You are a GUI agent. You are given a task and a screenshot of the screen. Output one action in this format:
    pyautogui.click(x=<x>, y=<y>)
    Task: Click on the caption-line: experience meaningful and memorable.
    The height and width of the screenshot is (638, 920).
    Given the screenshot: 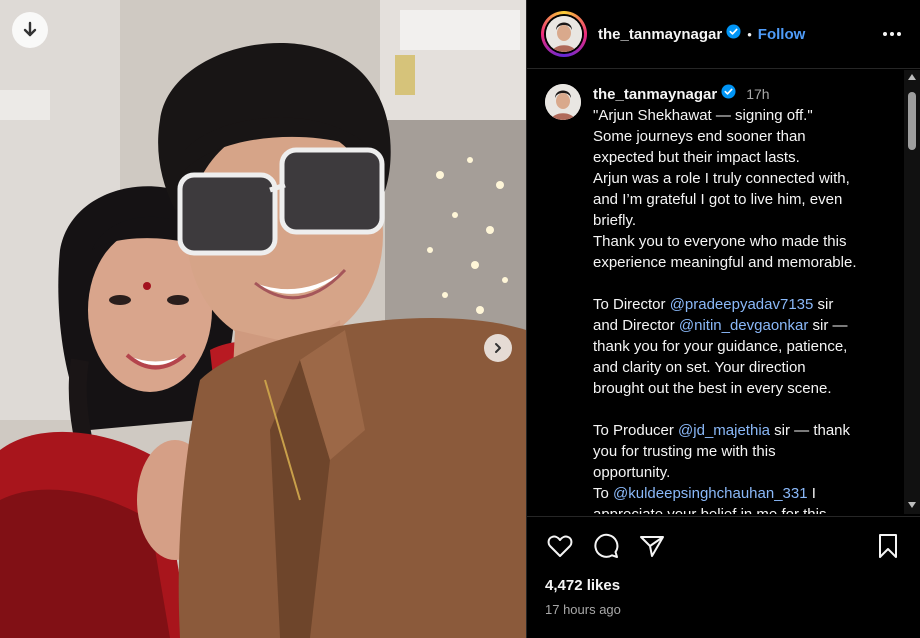 What is the action you would take?
    pyautogui.click(x=725, y=262)
    